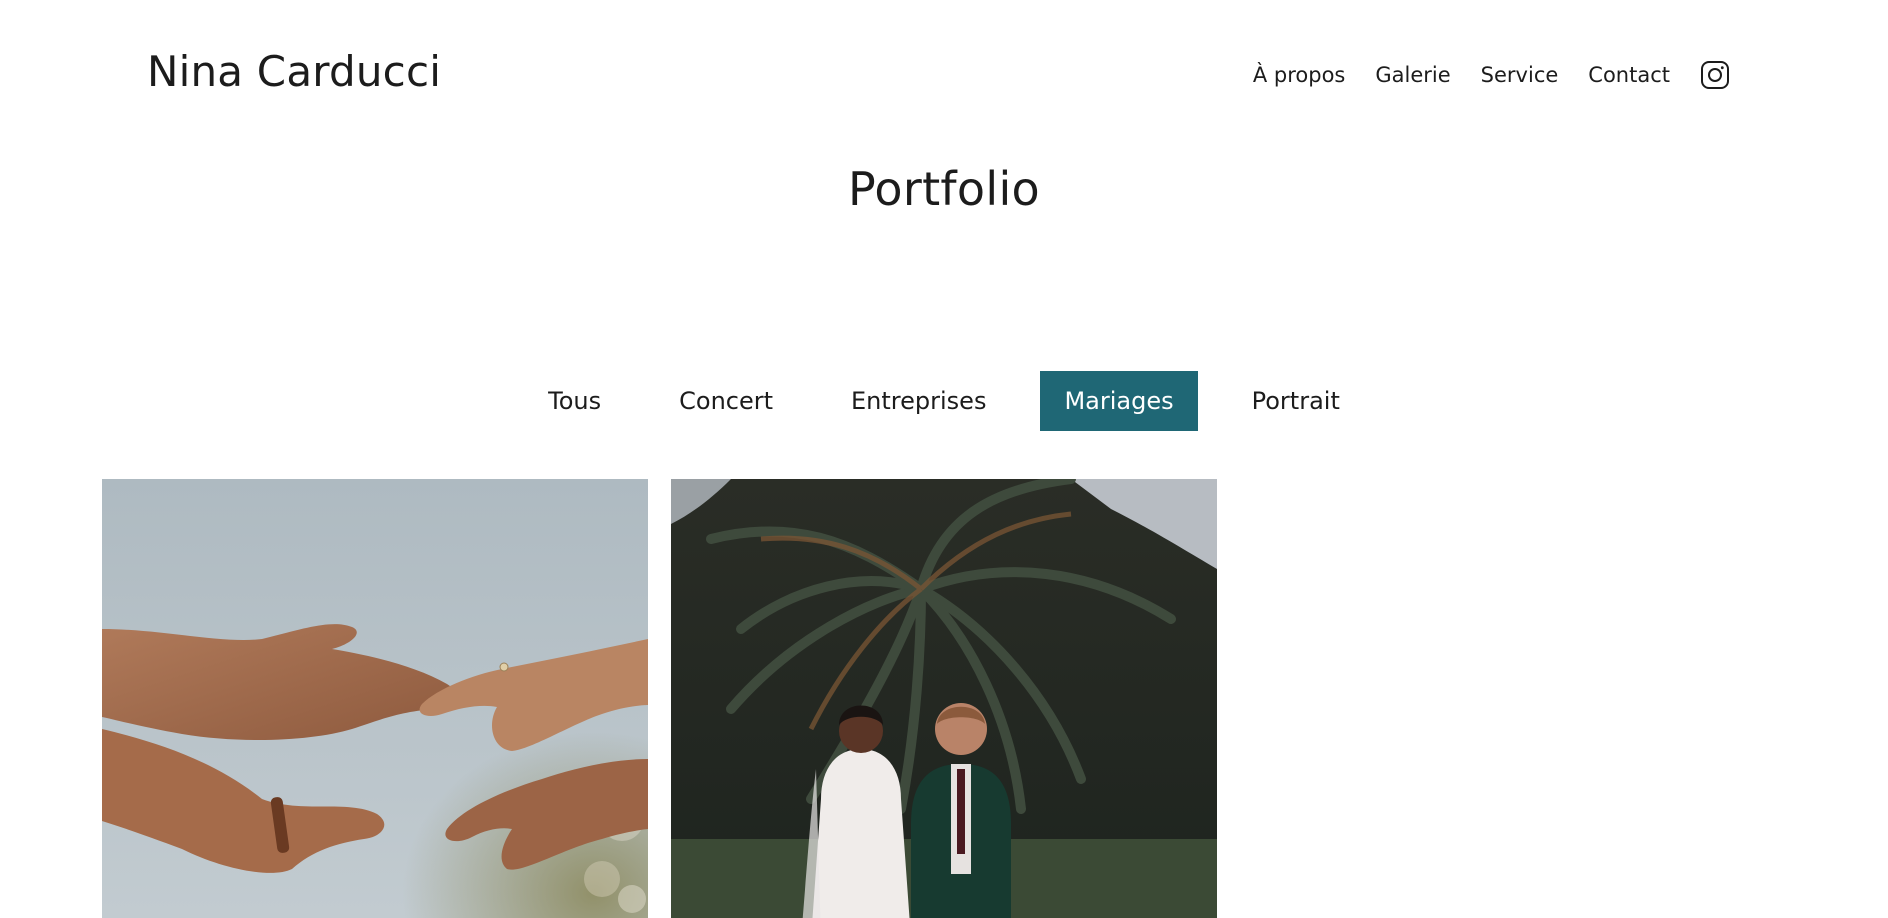 The image size is (1888, 918). Describe the element at coordinates (294, 72) in the screenshot. I see `site-title: Nina Carducci` at that location.